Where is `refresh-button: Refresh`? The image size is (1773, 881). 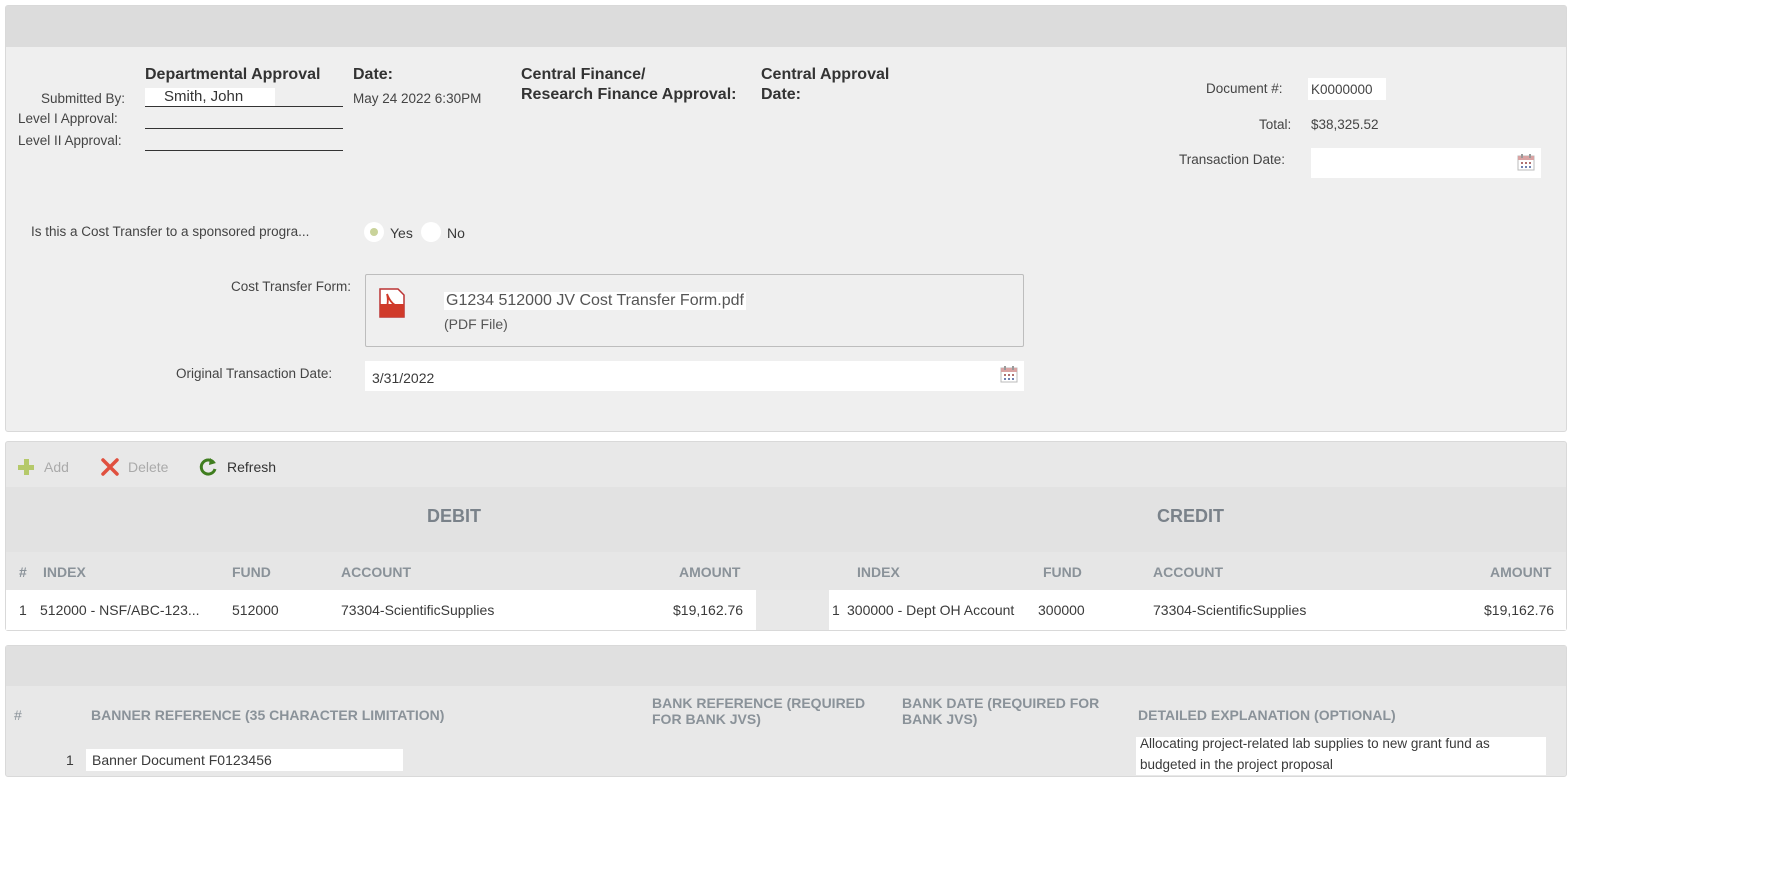 refresh-button: Refresh is located at coordinates (237, 467).